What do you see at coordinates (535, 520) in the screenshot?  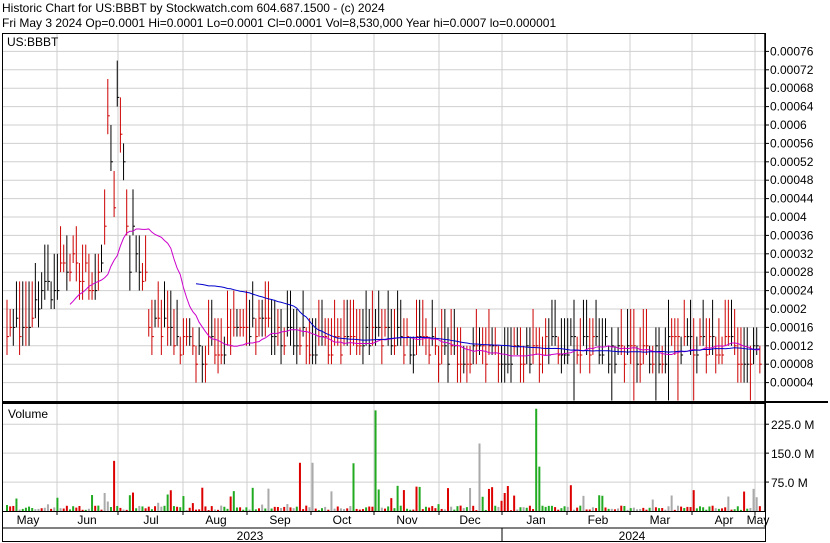 I see `month-label: Jan` at bounding box center [535, 520].